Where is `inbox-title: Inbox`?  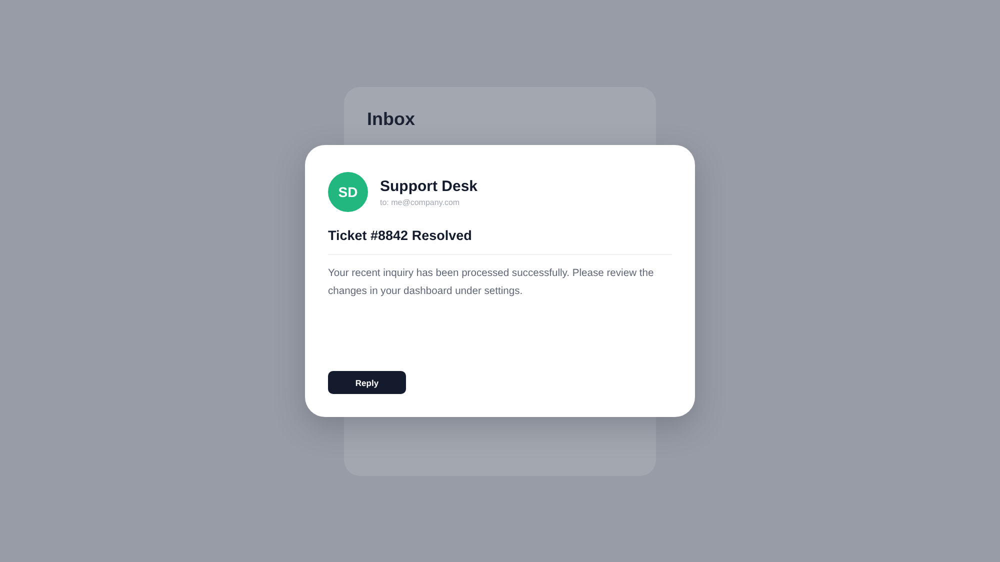
inbox-title: Inbox is located at coordinates (391, 119).